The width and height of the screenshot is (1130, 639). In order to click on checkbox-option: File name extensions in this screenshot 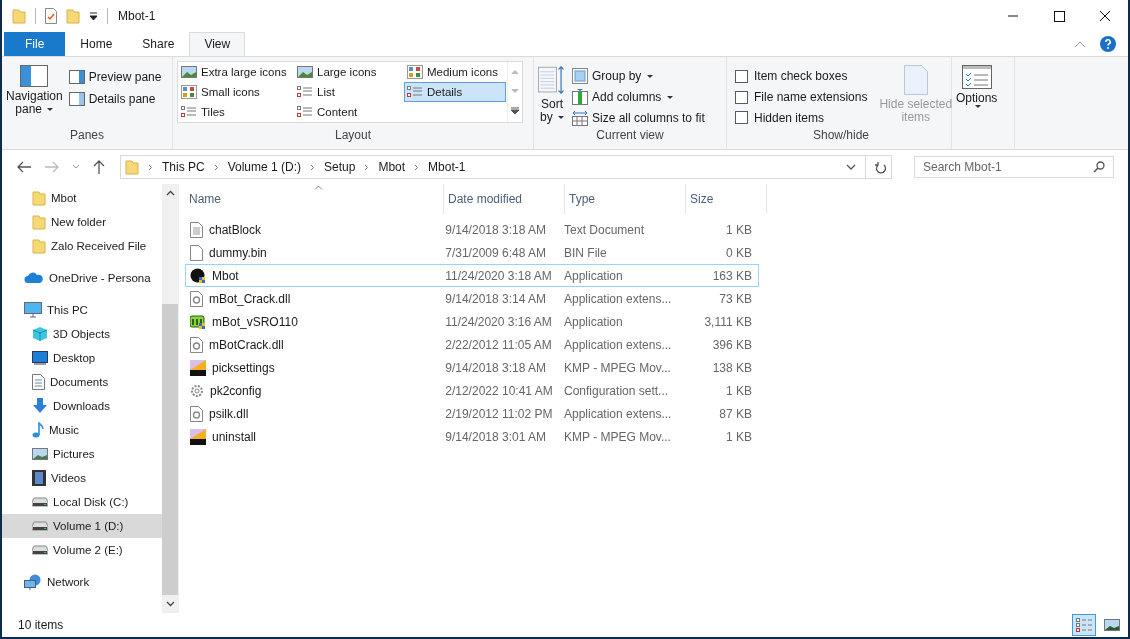, I will do `click(801, 97)`.